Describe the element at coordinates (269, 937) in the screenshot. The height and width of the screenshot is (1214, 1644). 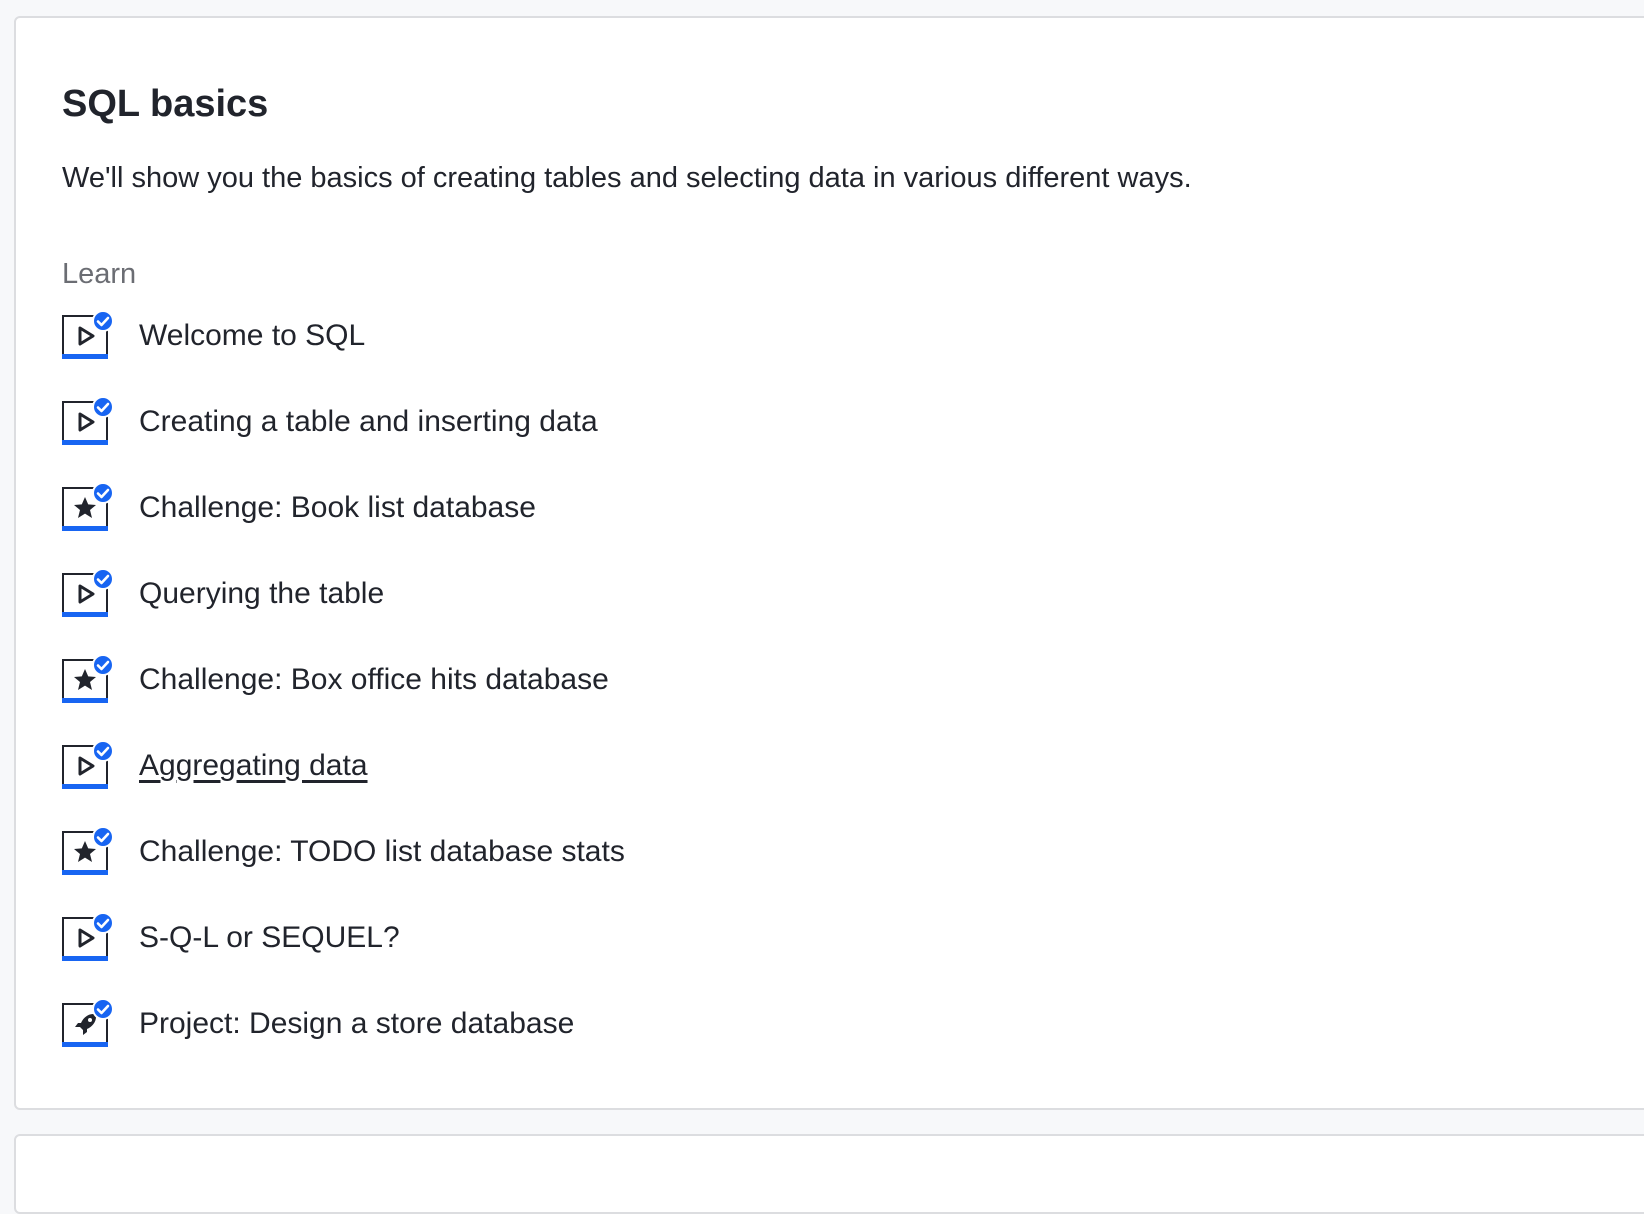
I see `lesson-label: S-Q-L or SEQUEL?` at that location.